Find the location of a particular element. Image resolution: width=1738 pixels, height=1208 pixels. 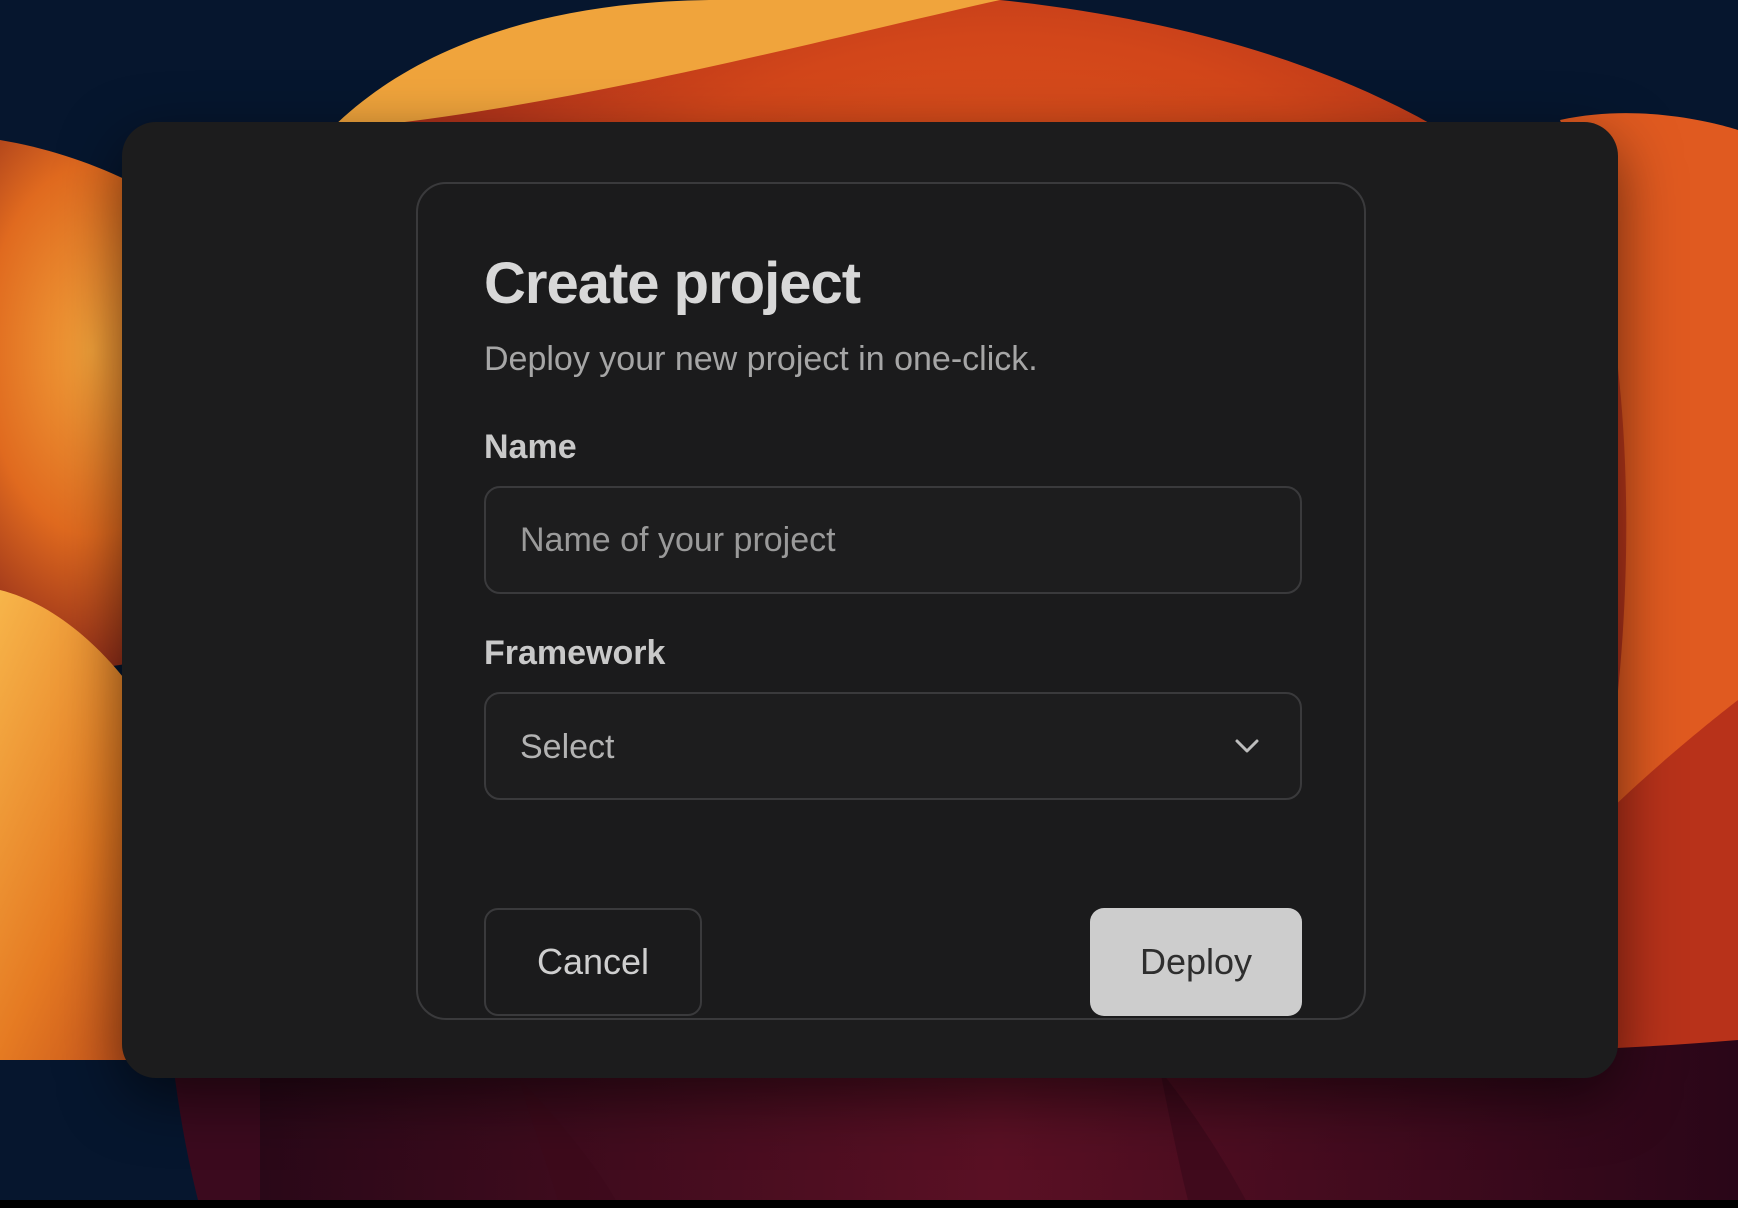

dialog-title: Create project is located at coordinates (672, 283).